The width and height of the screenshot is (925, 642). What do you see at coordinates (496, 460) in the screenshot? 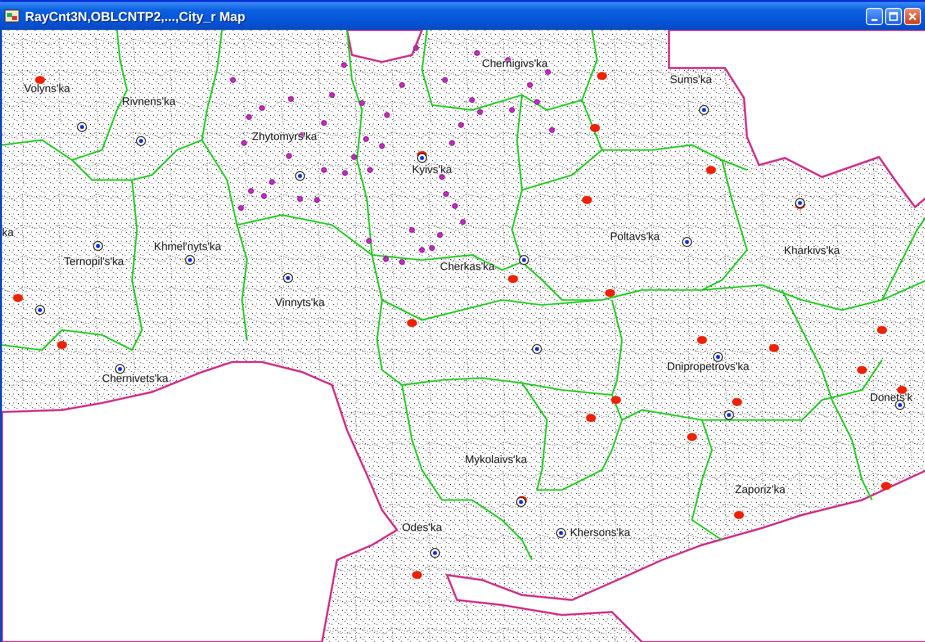
I see `region-label: Mykolaivs'ka` at bounding box center [496, 460].